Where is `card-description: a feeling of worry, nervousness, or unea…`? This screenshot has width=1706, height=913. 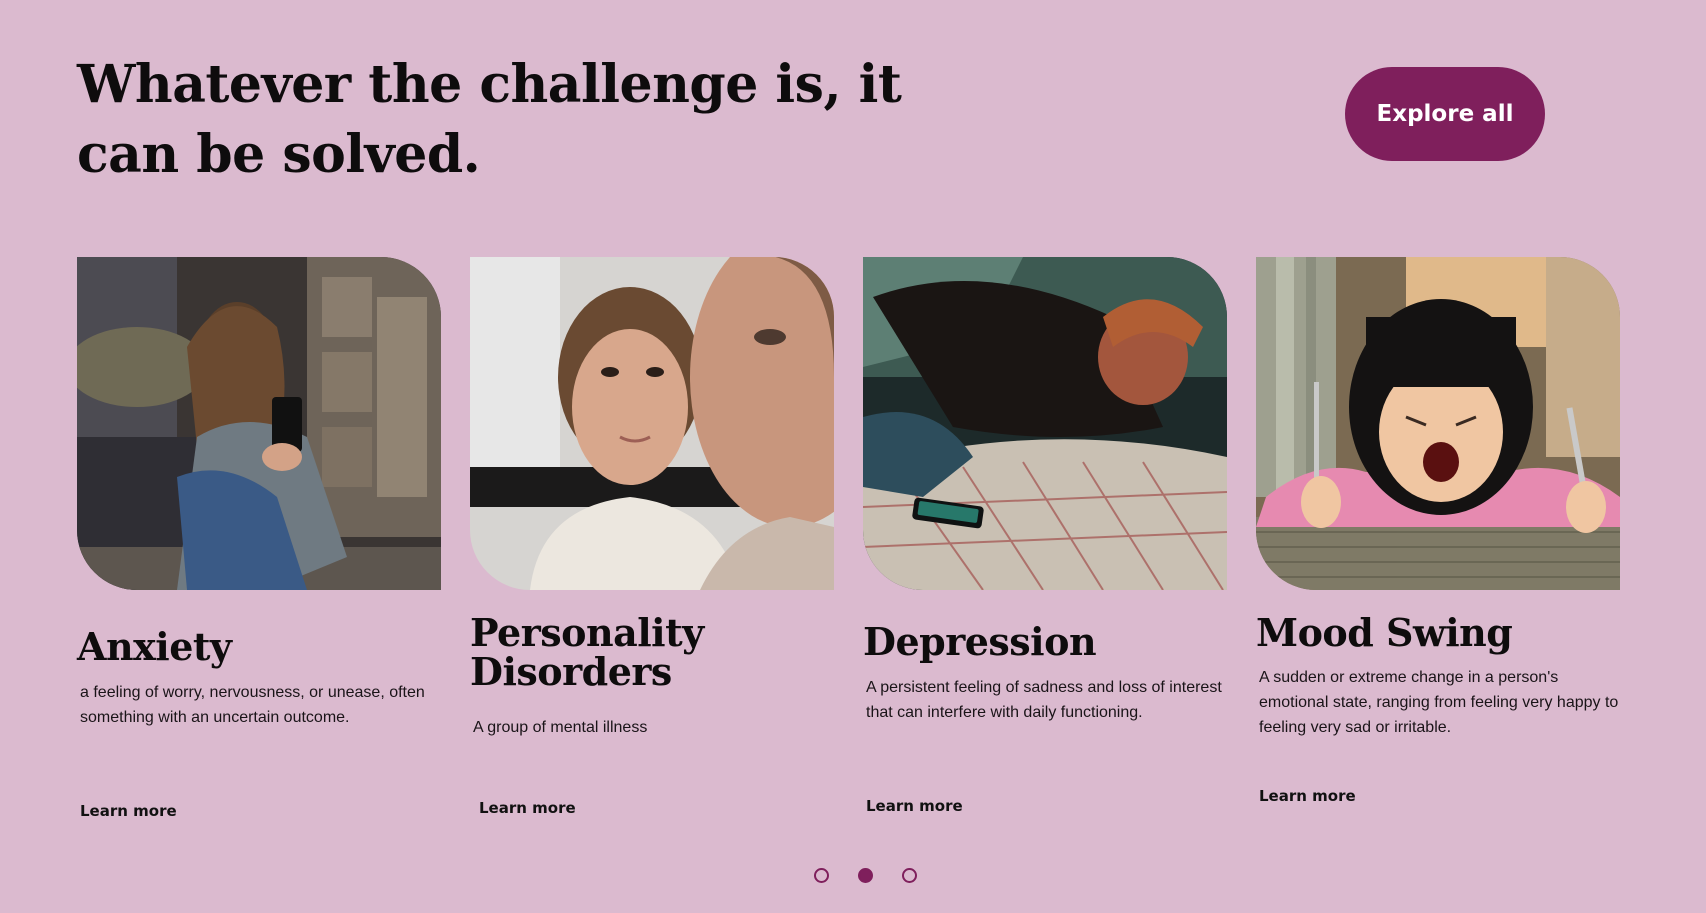
card-description: a feeling of worry, nervousness, or unea… is located at coordinates (252, 705).